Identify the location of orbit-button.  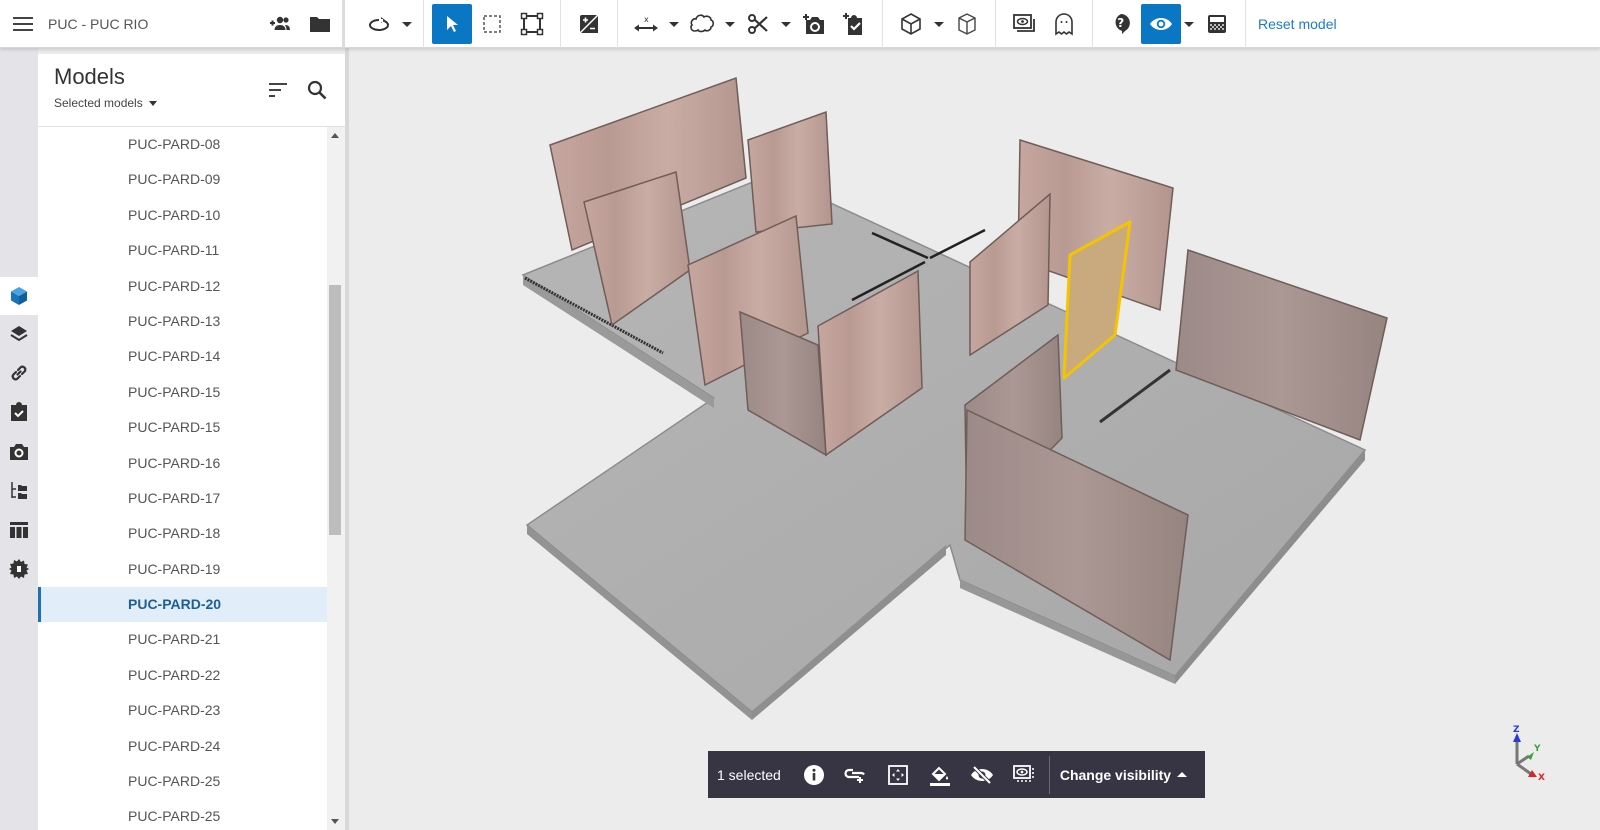
(379, 24).